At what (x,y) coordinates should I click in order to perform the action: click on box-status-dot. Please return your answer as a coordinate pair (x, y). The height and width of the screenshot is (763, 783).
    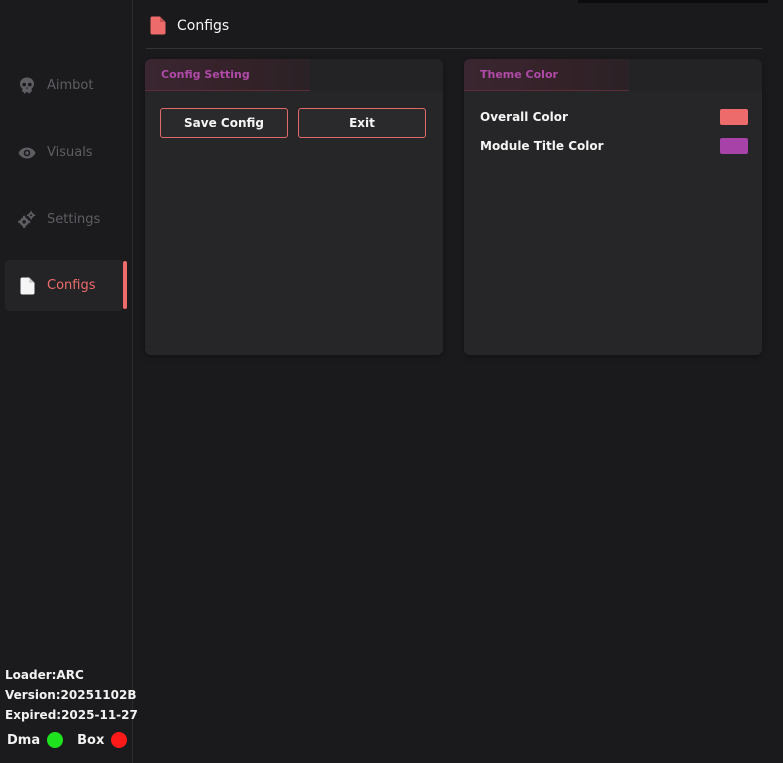
    Looking at the image, I should click on (119, 740).